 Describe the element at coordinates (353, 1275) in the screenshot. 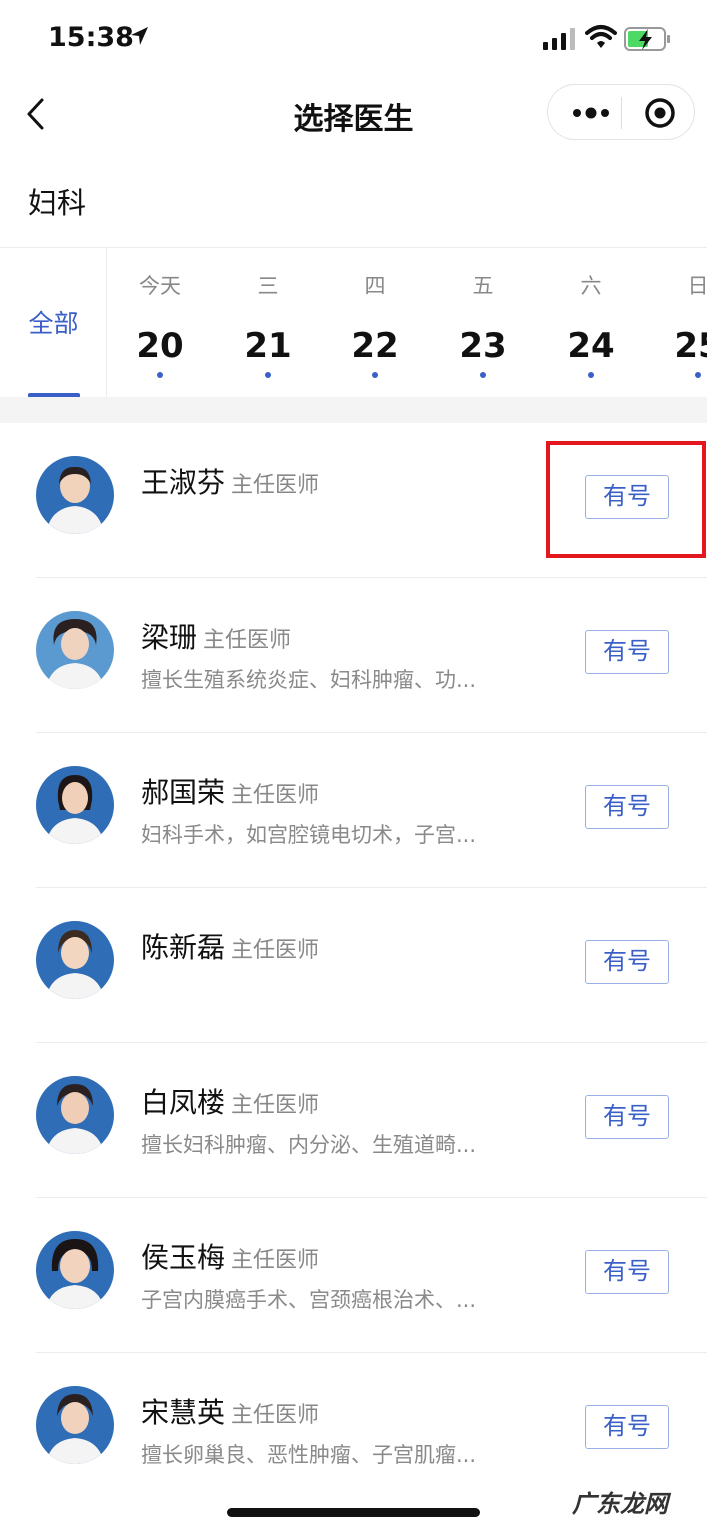

I see `doctor-row: 侯玉梅 主任医师 子宫内膜癌手术、宫颈癌根治术、... 有号` at that location.